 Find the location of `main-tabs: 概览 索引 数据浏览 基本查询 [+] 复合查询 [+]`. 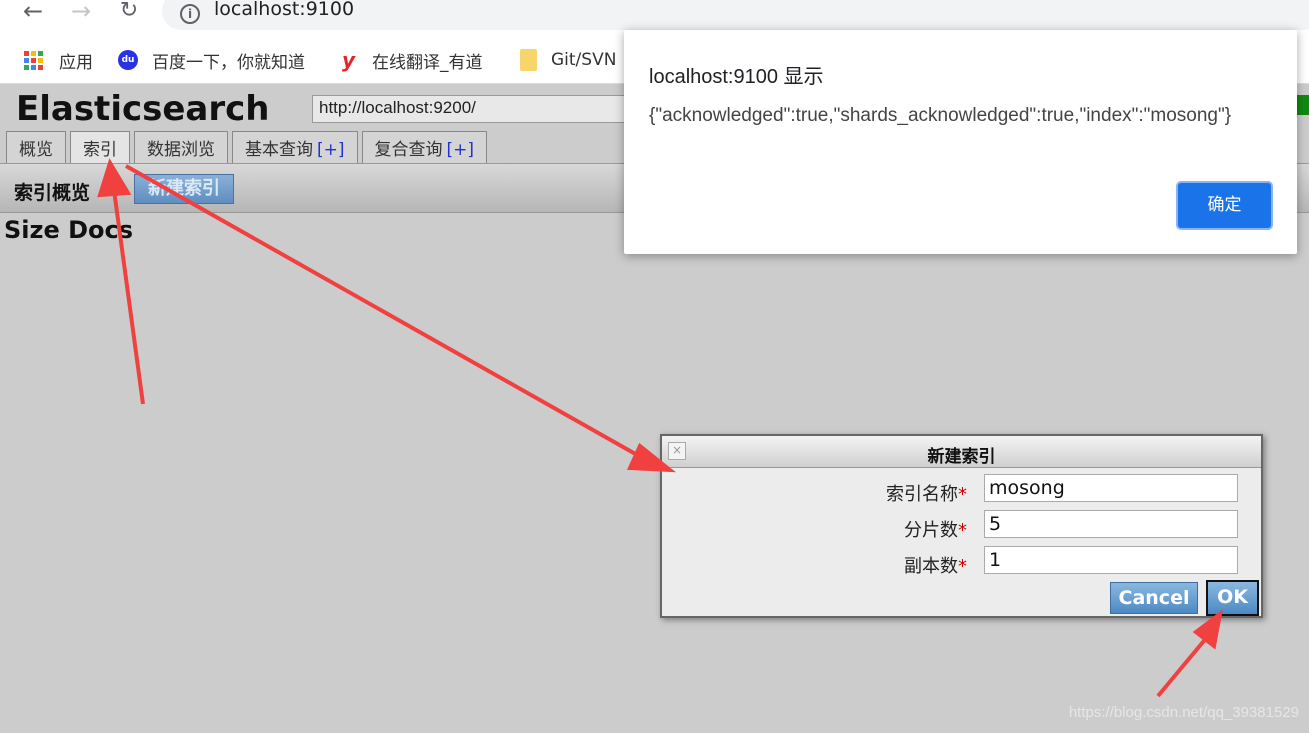

main-tabs: 概览 索引 数据浏览 基本查询 [+] 复合查询 [+] is located at coordinates (247, 147).